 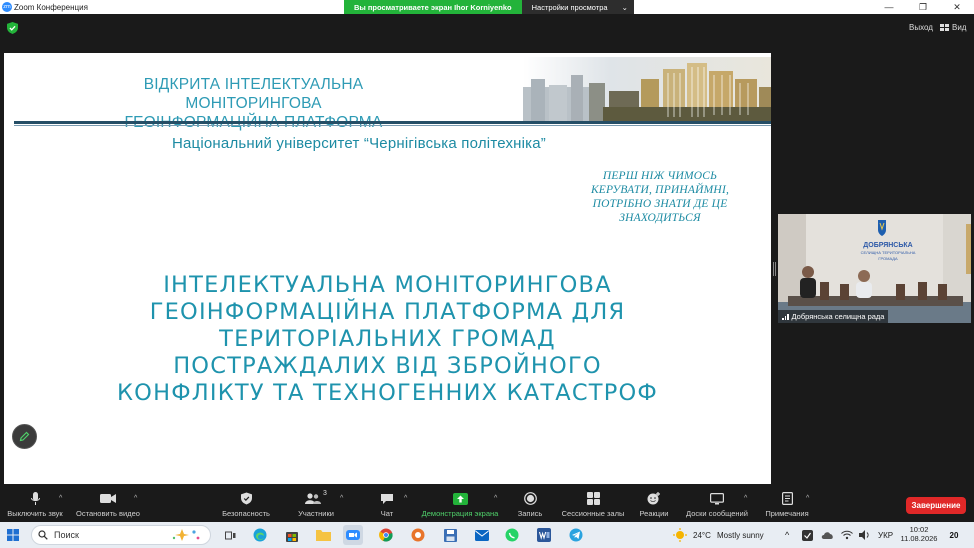 I want to click on notes-label: Примечания, so click(x=787, y=513).